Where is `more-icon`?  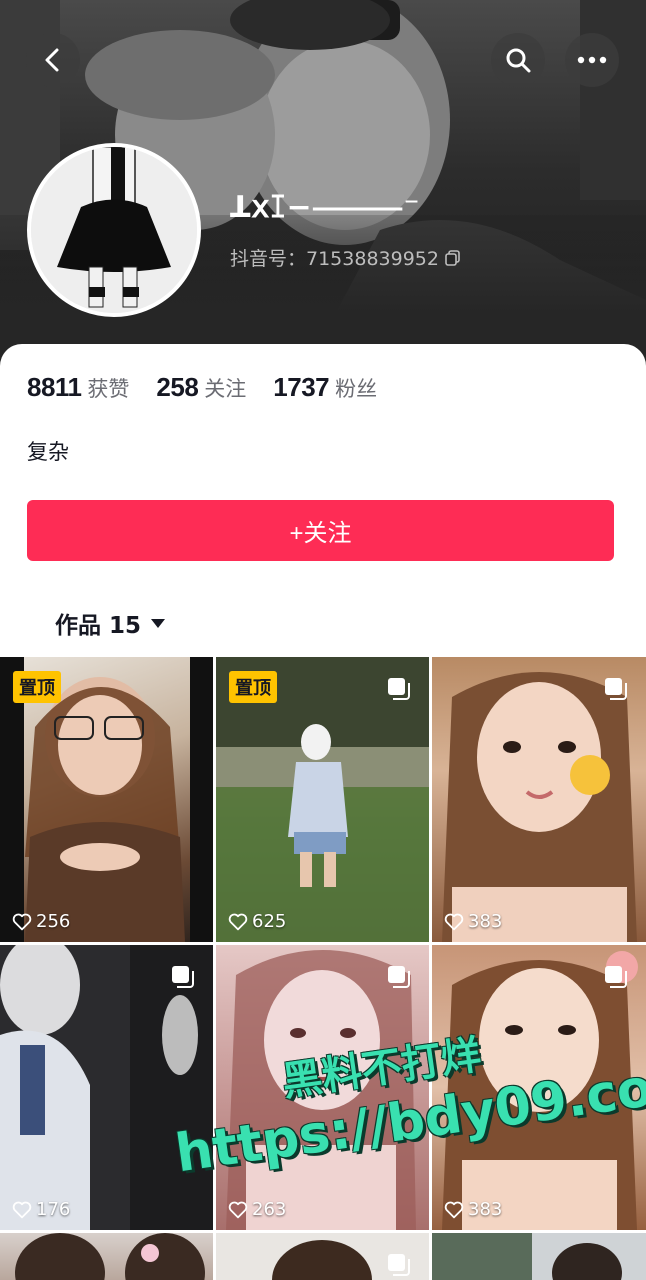 more-icon is located at coordinates (592, 60).